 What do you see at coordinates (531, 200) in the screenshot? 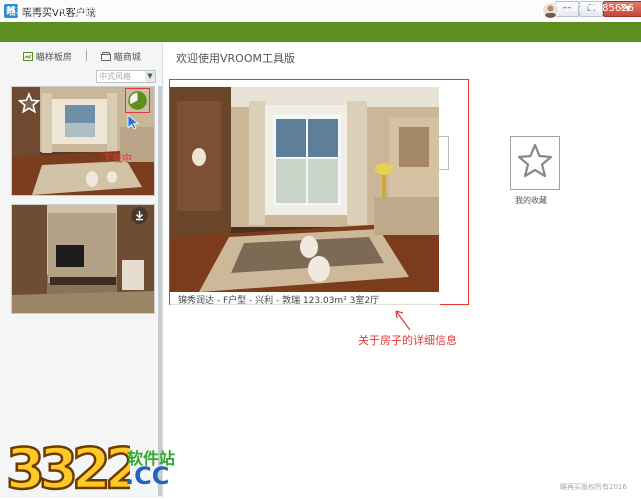
I see `my-favorites-label: 我的收藏` at bounding box center [531, 200].